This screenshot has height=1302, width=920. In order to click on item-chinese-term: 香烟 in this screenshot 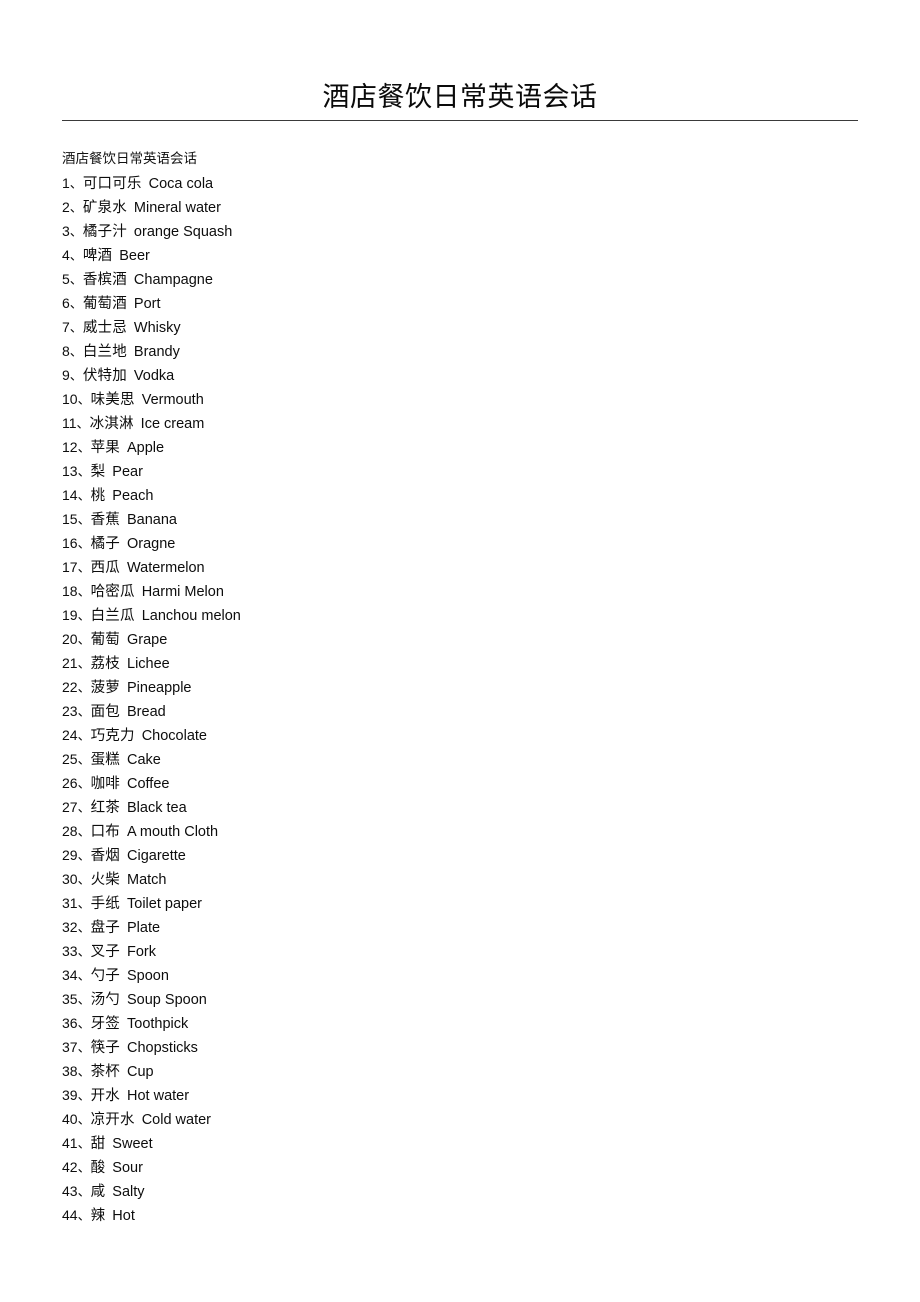, I will do `click(105, 856)`.